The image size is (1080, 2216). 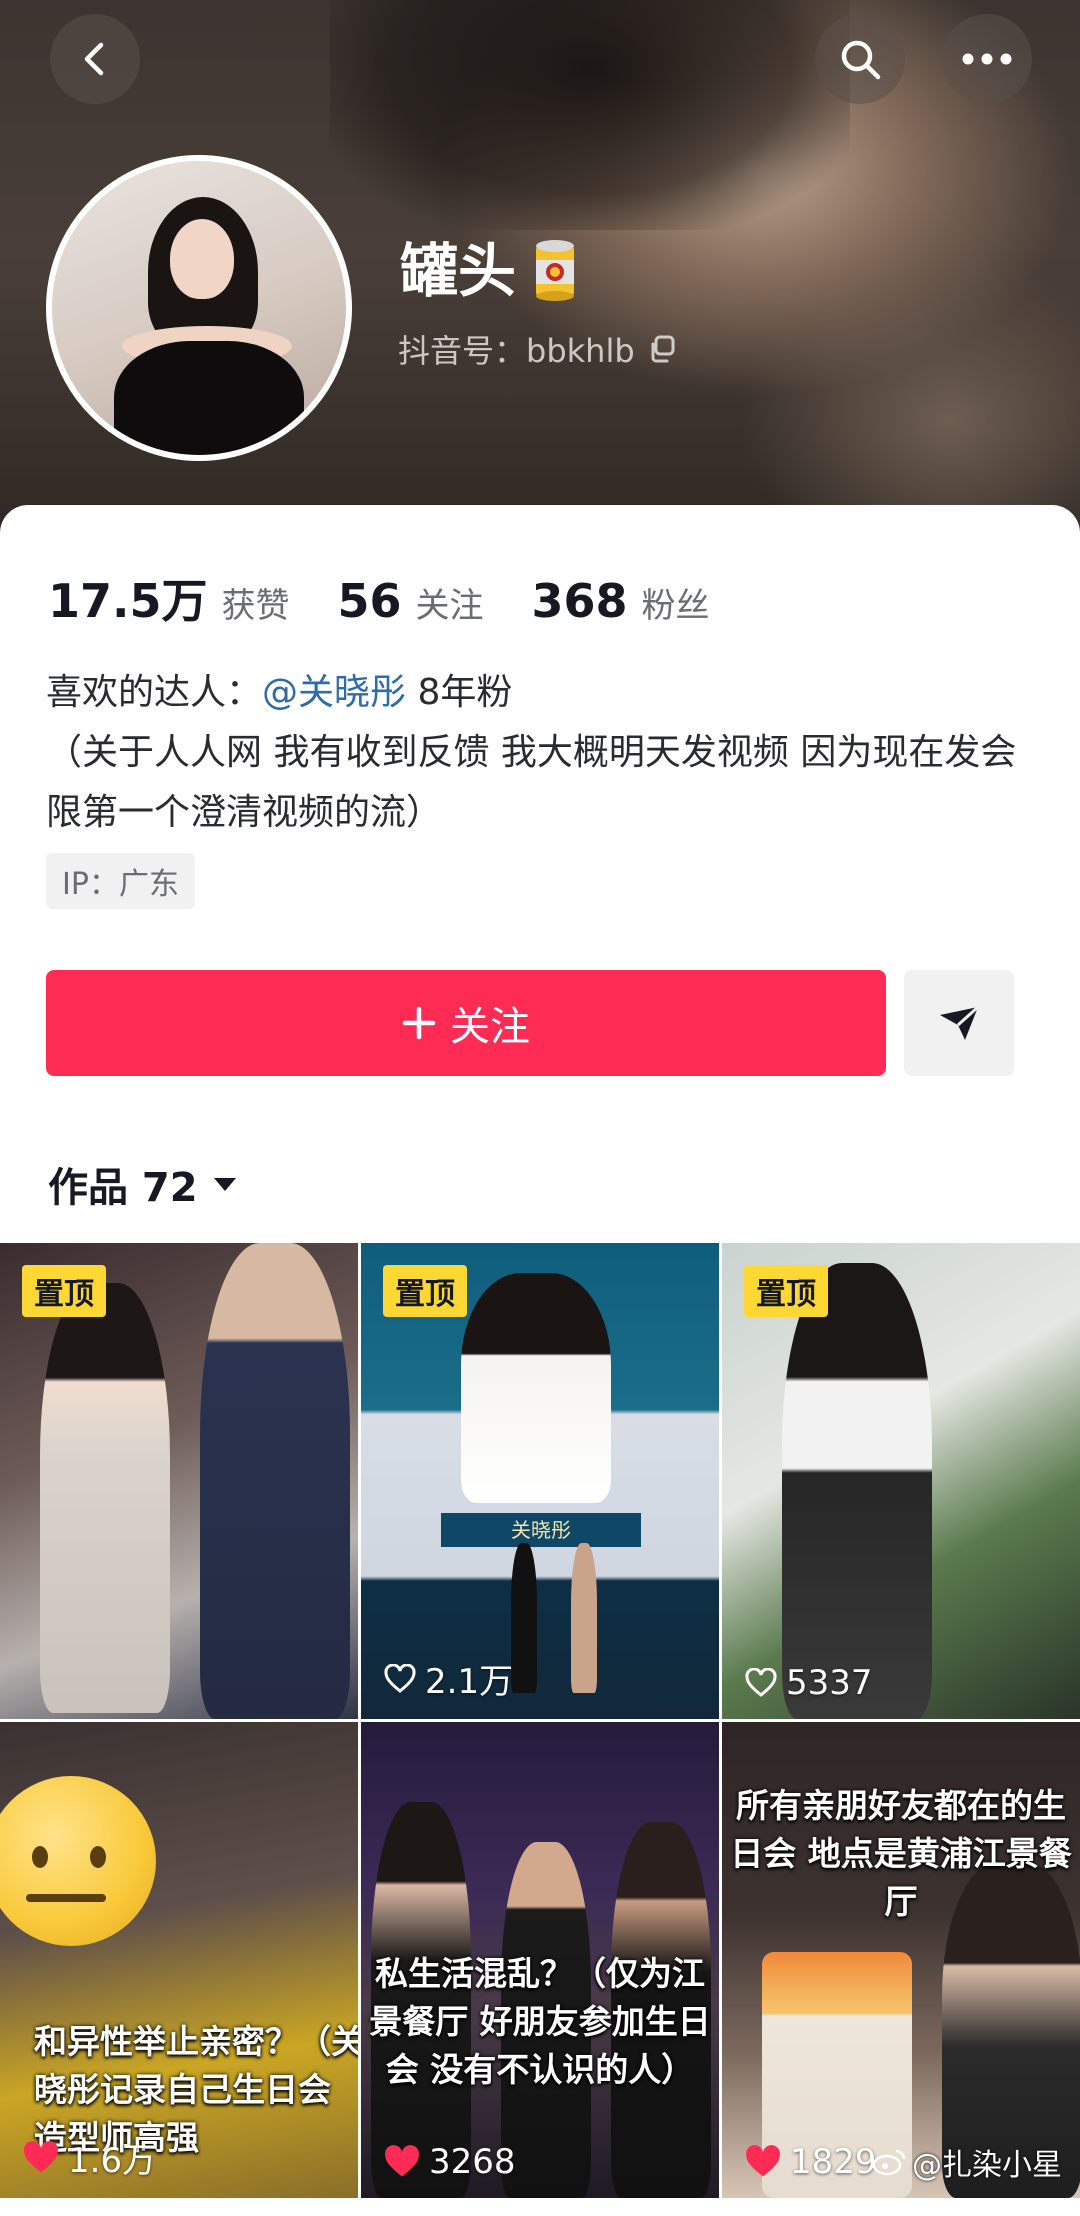 I want to click on search-icon, so click(x=861, y=60).